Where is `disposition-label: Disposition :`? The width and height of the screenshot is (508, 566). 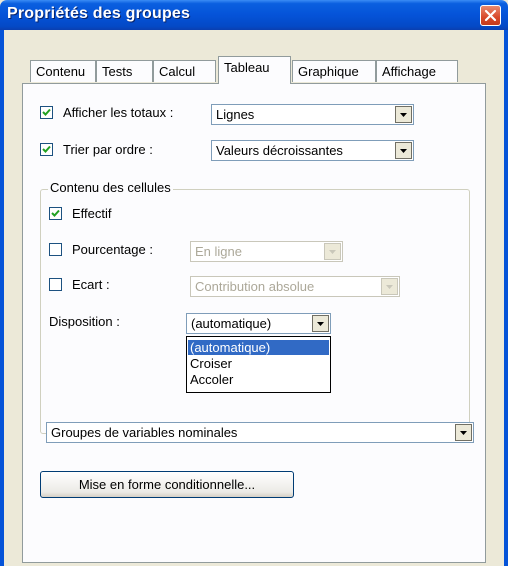 disposition-label: Disposition : is located at coordinates (84, 321).